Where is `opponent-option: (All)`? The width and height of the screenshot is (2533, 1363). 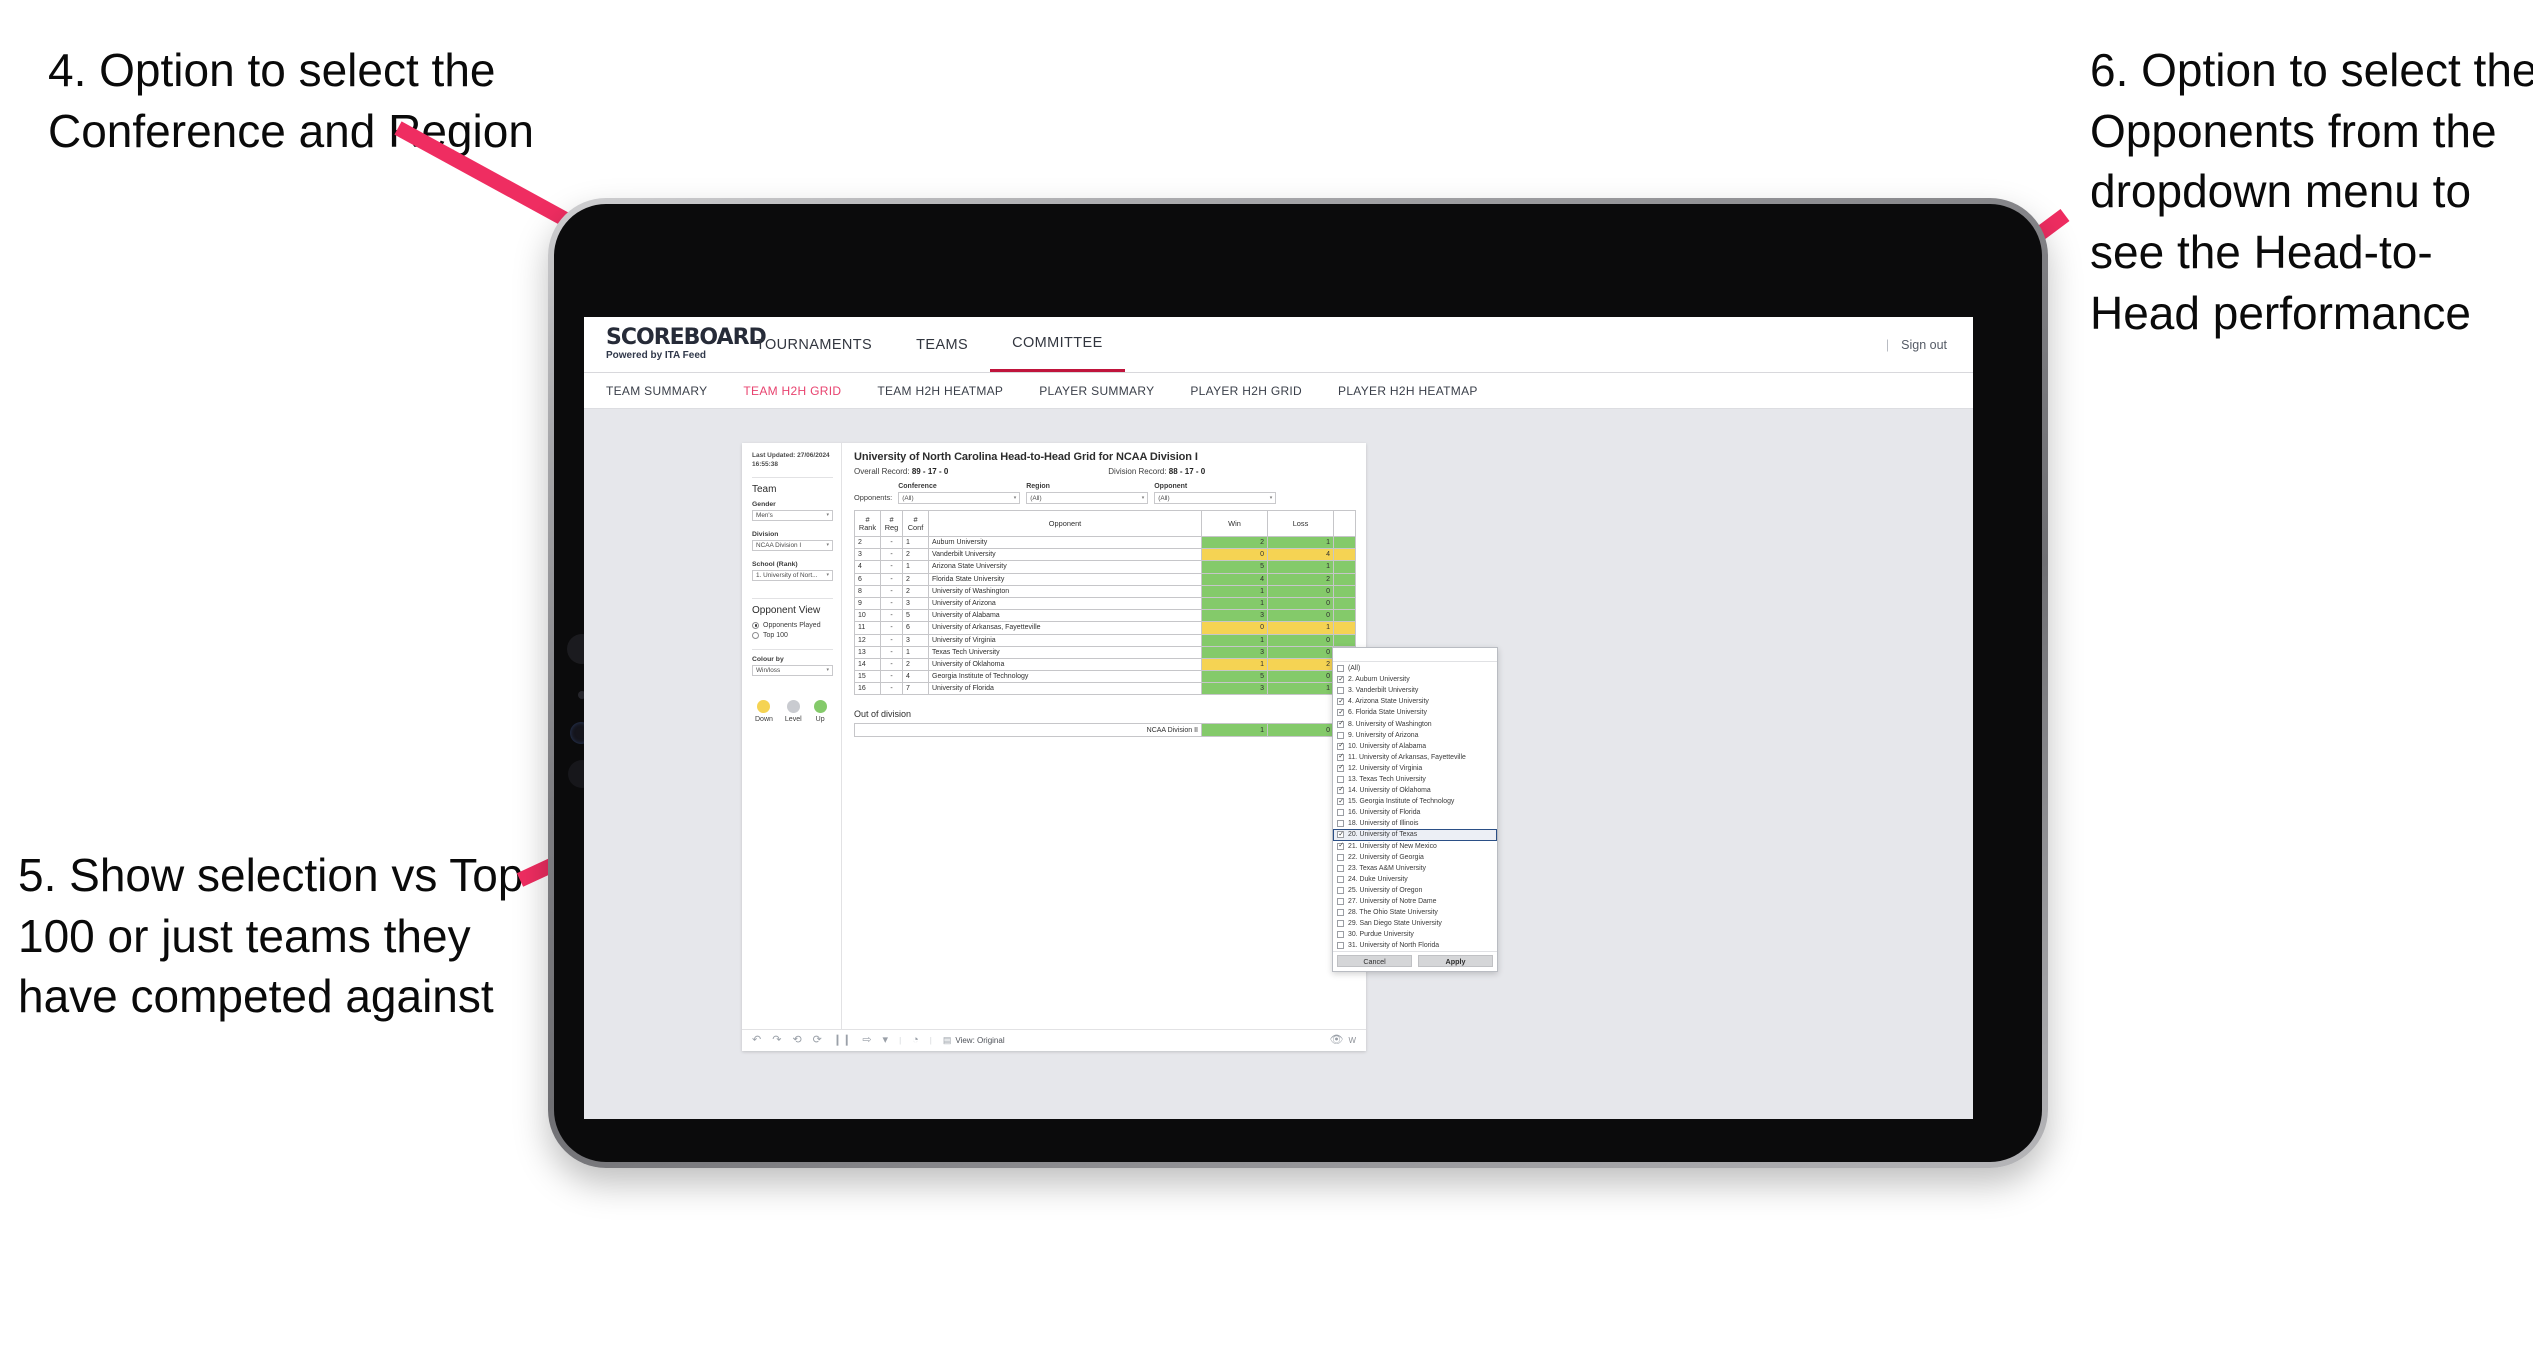 opponent-option: (All) is located at coordinates (1415, 668).